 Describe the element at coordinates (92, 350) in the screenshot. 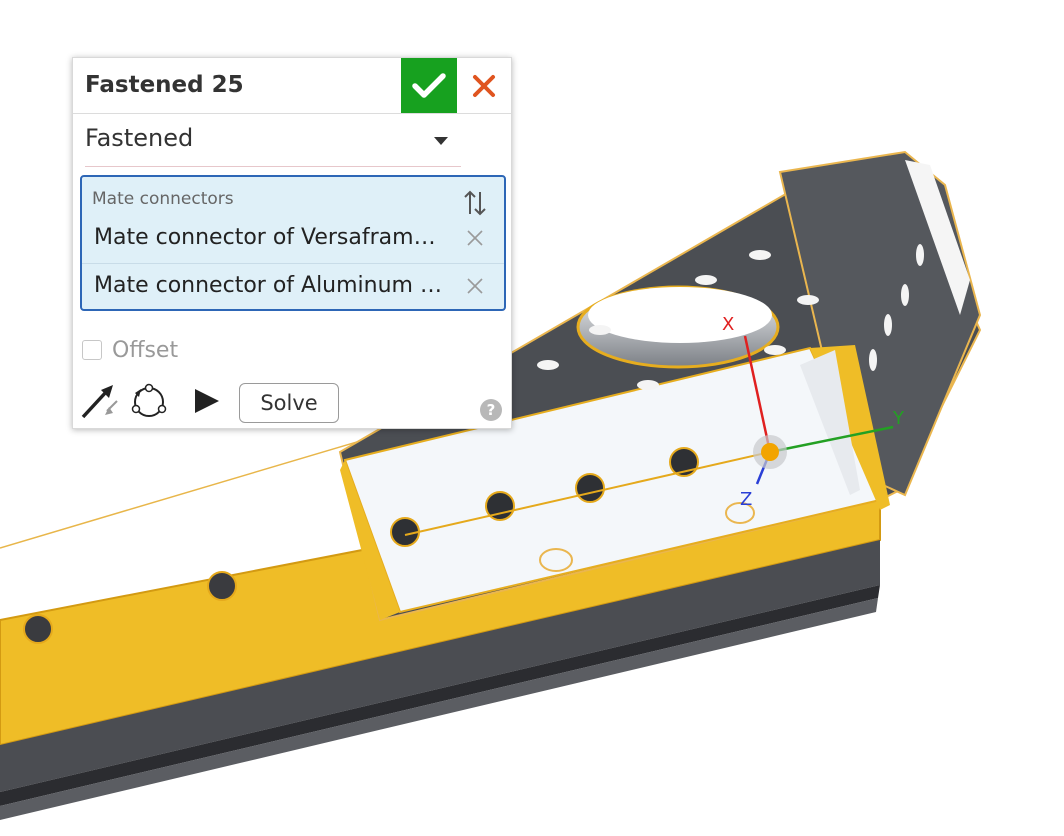

I see `offset-checkbox-box` at that location.